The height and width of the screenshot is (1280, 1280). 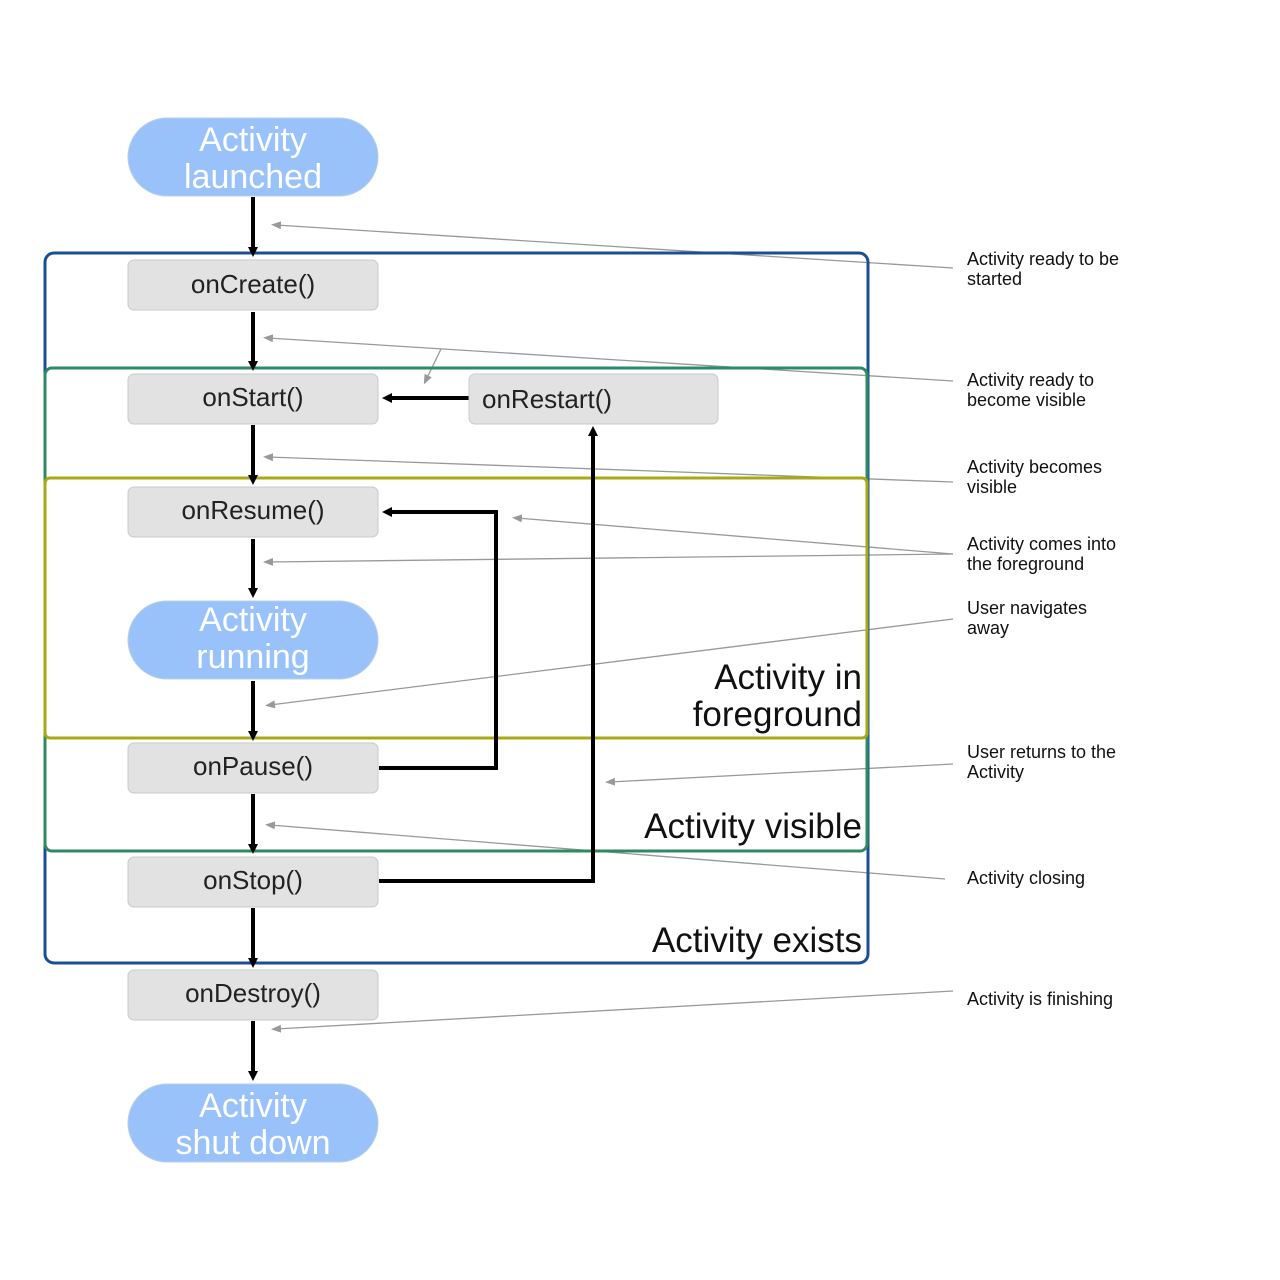 I want to click on node-onstop: onStop(), so click(x=253, y=882).